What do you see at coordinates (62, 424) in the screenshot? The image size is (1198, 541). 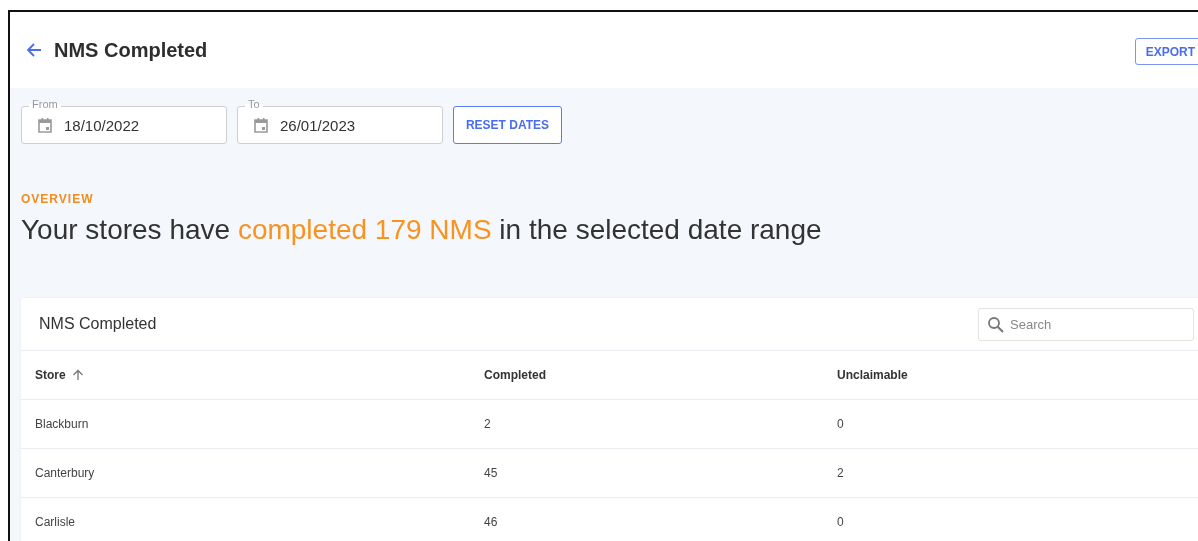 I see `table-cell: Blackburn` at bounding box center [62, 424].